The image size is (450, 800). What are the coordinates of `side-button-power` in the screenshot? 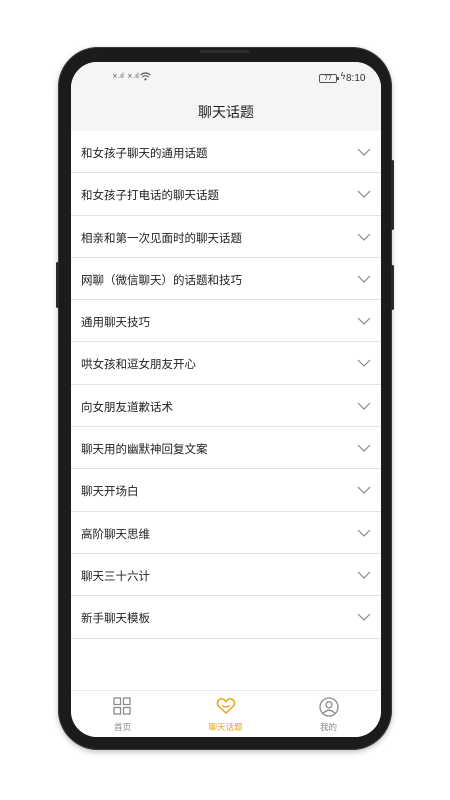 It's located at (392, 287).